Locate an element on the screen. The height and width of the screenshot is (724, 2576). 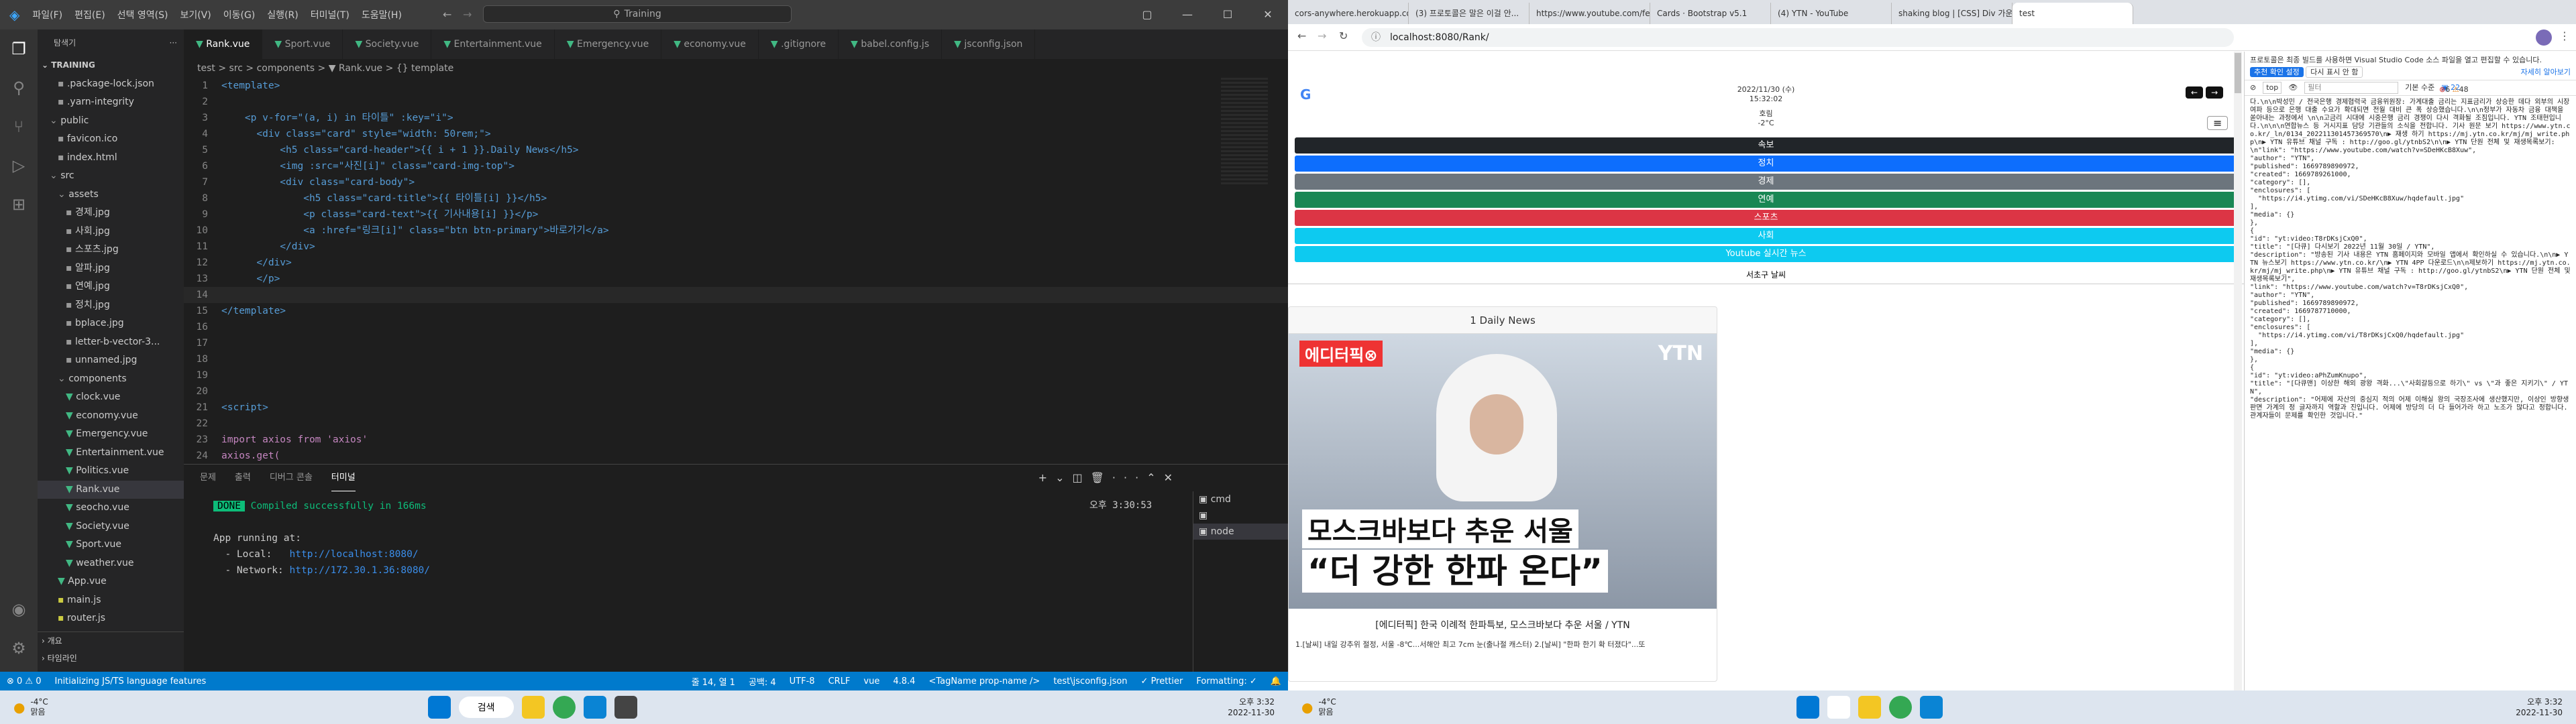
editor-tab: ▼ Entertainment.vue is located at coordinates (493, 44).